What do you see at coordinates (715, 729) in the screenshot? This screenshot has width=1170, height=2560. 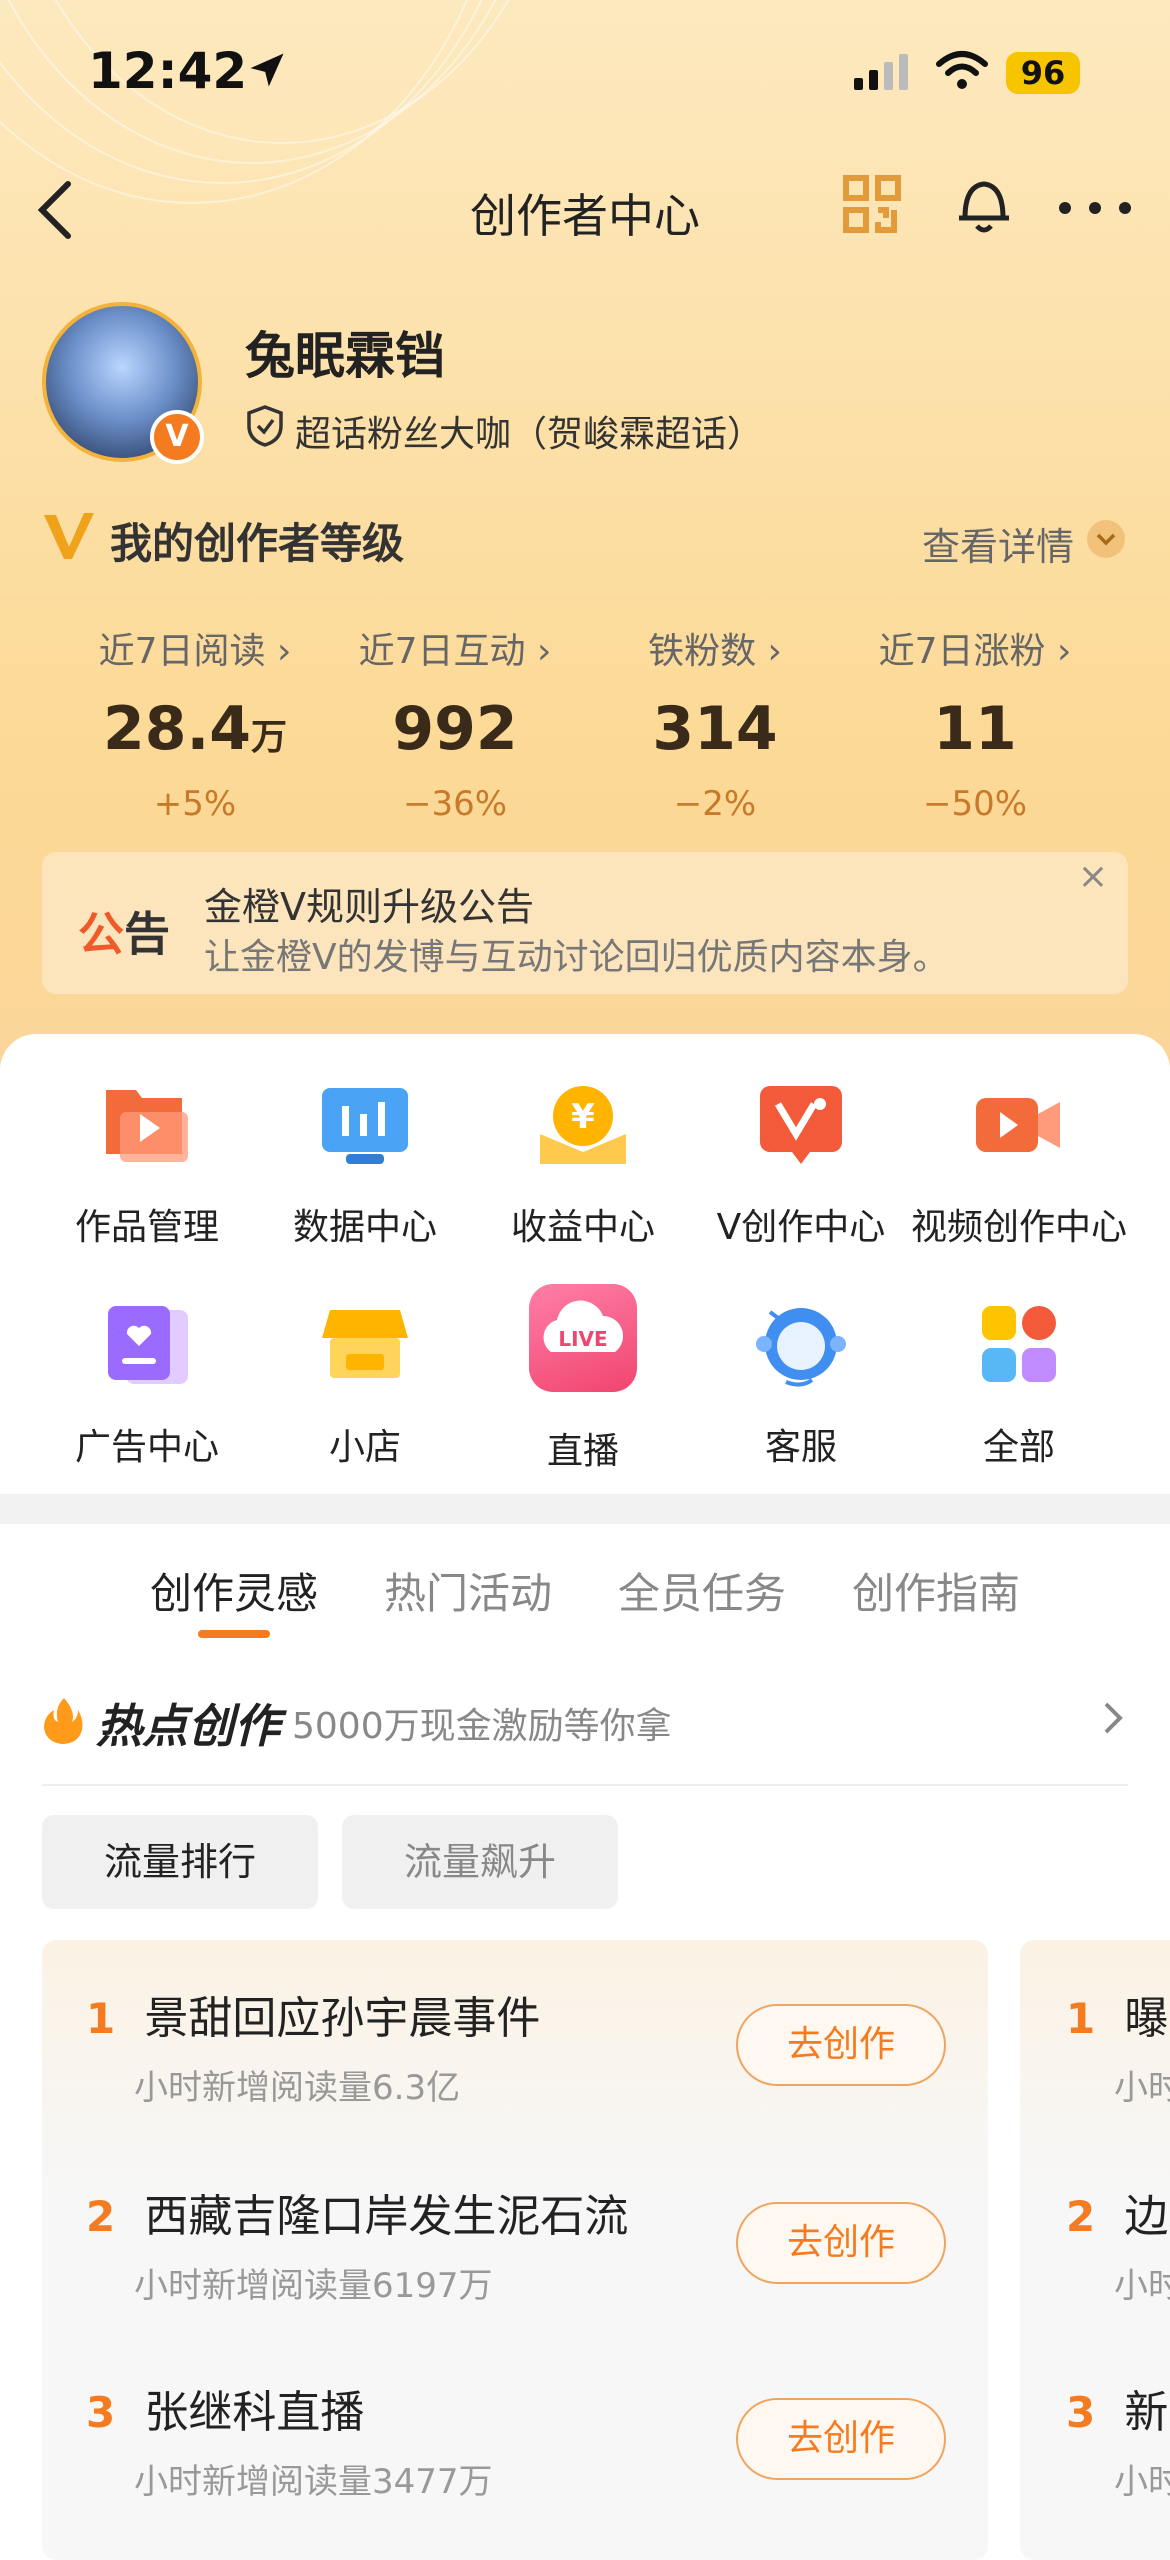 I see `stat-value: 314` at bounding box center [715, 729].